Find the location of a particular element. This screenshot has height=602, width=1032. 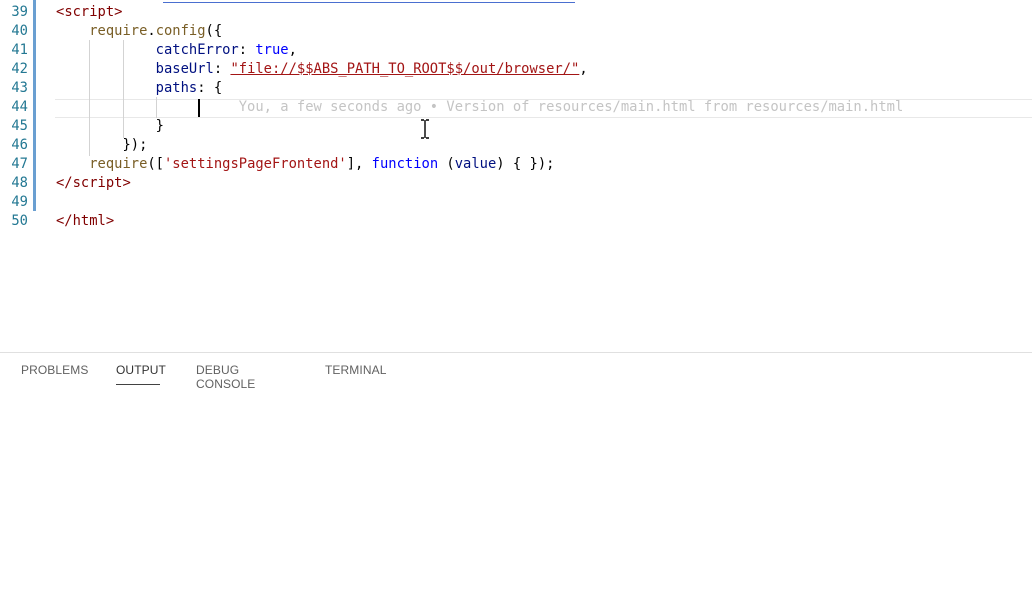

line-number: 39 is located at coordinates (19, 12).